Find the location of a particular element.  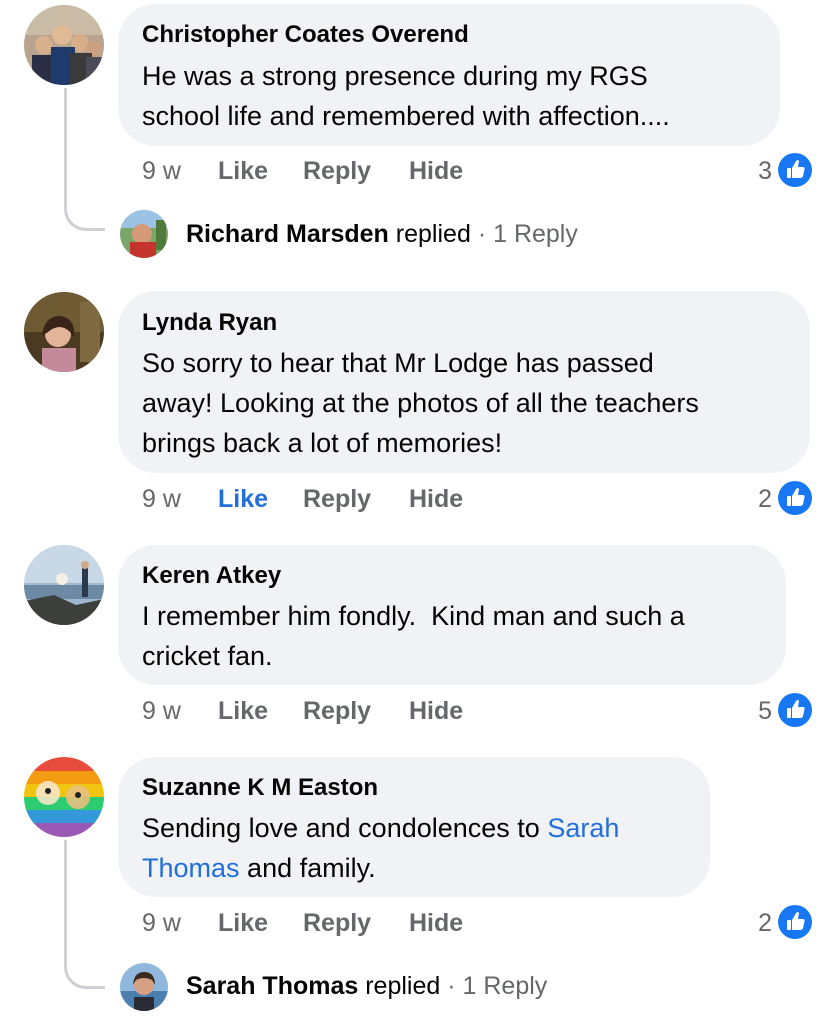

reply-author: Sarah Thomas is located at coordinates (272, 986).